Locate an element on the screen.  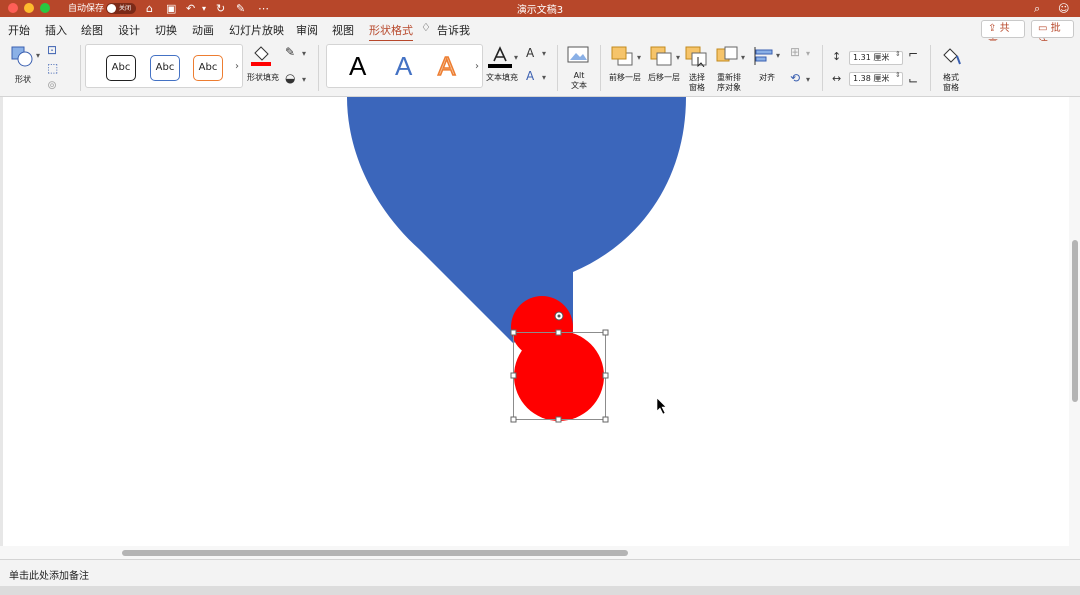
width-icon: ↔ is located at coordinates (837, 78).